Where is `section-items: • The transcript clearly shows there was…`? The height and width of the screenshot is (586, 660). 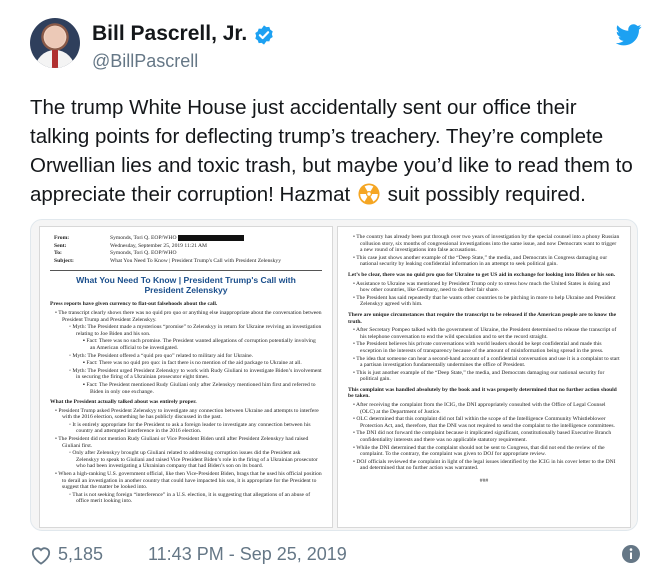
section-items: • The transcript clearly shows there was… is located at coordinates (186, 352).